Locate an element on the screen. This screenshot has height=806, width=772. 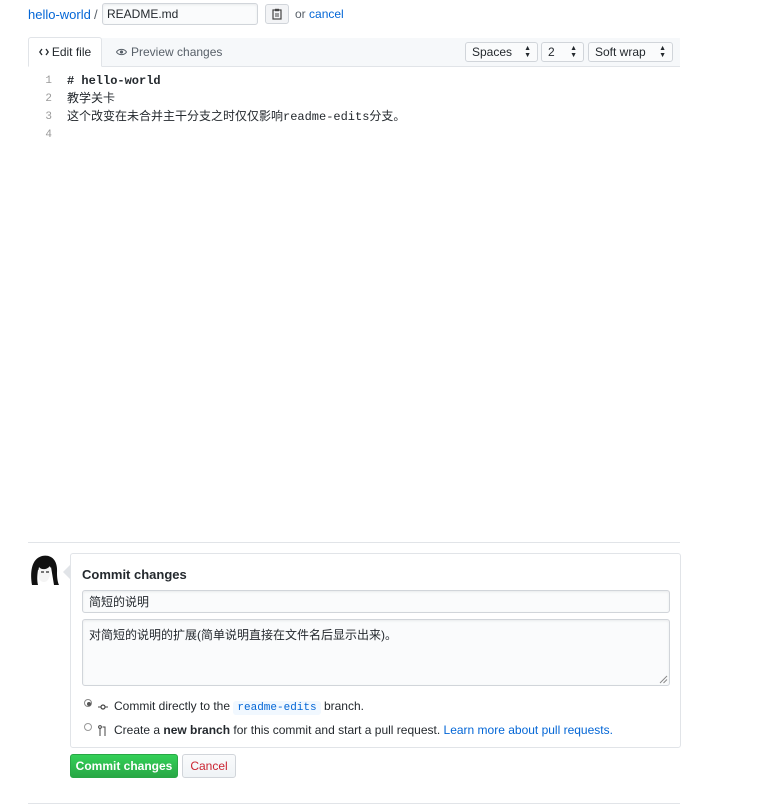
line-number-gutter: 1 2 3 4 is located at coordinates (43, 108).